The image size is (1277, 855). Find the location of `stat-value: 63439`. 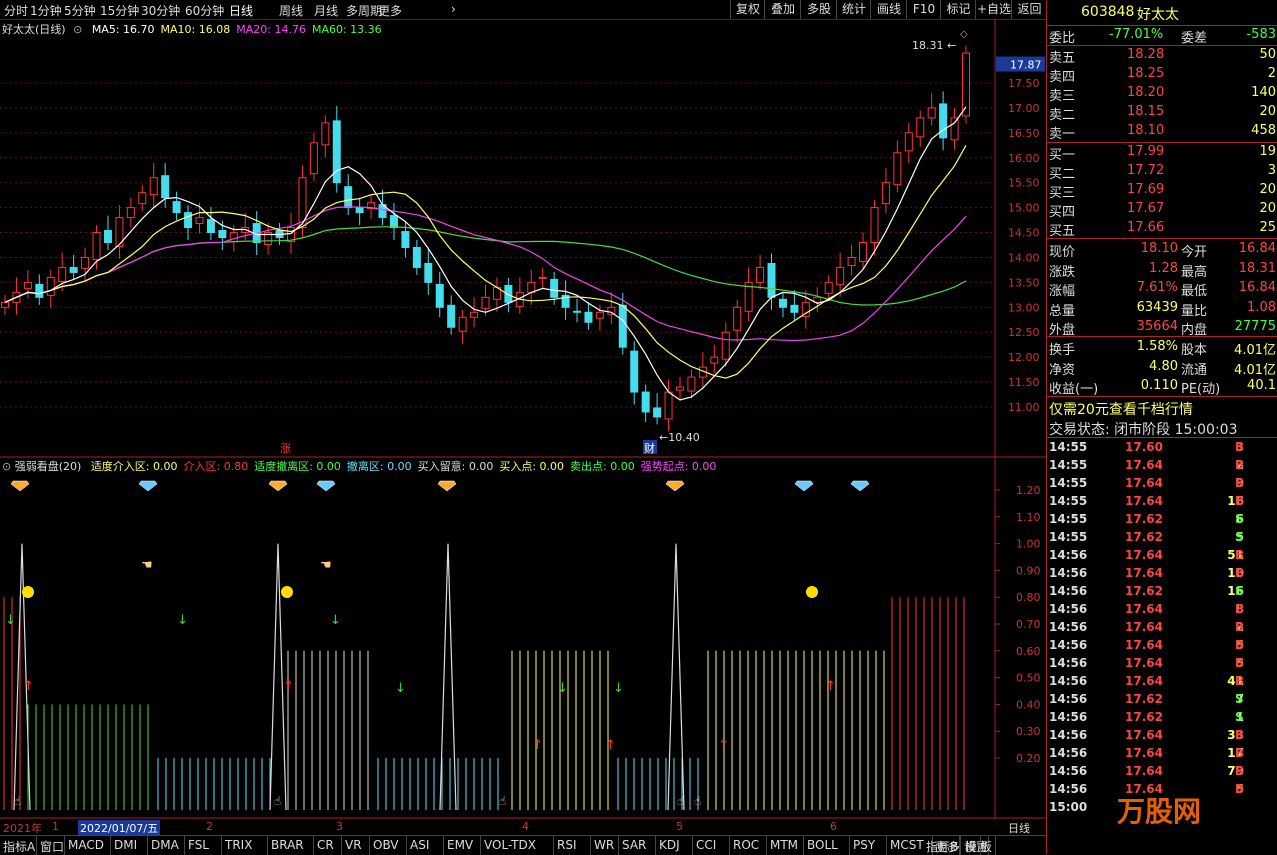

stat-value: 63439 is located at coordinates (1157, 307).